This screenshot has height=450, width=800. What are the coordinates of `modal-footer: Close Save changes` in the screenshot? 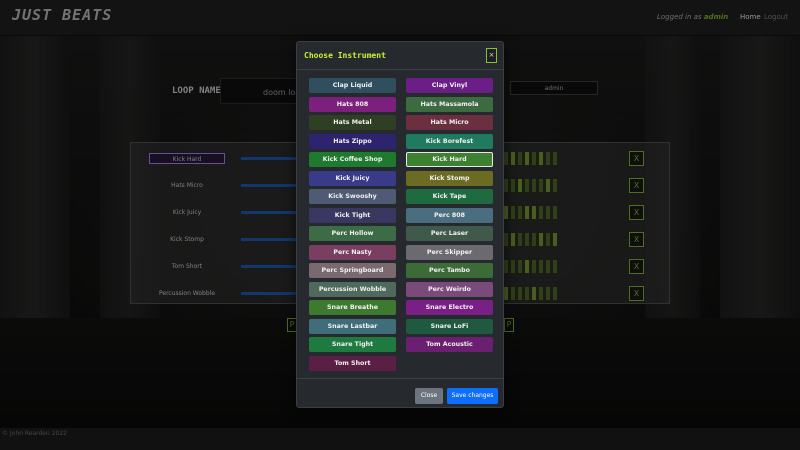 It's located at (400, 393).